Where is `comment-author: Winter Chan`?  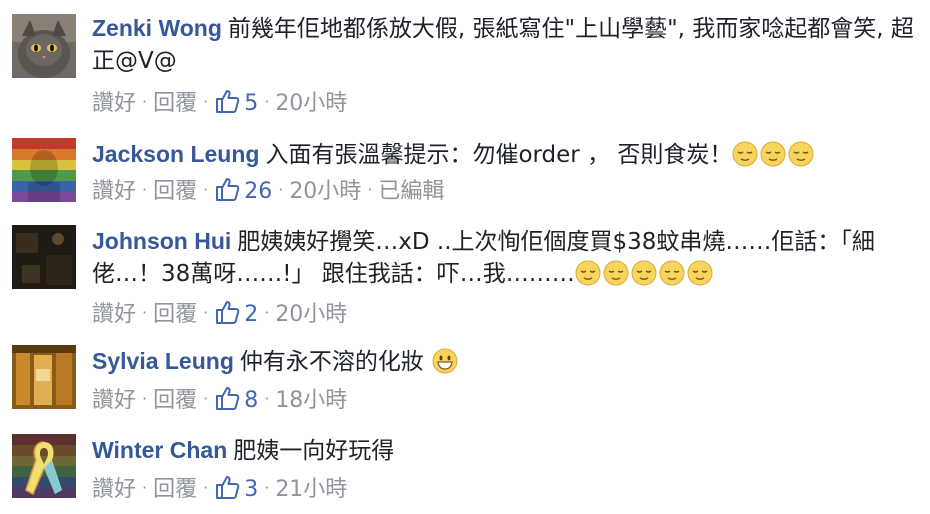
comment-author: Winter Chan is located at coordinates (159, 450).